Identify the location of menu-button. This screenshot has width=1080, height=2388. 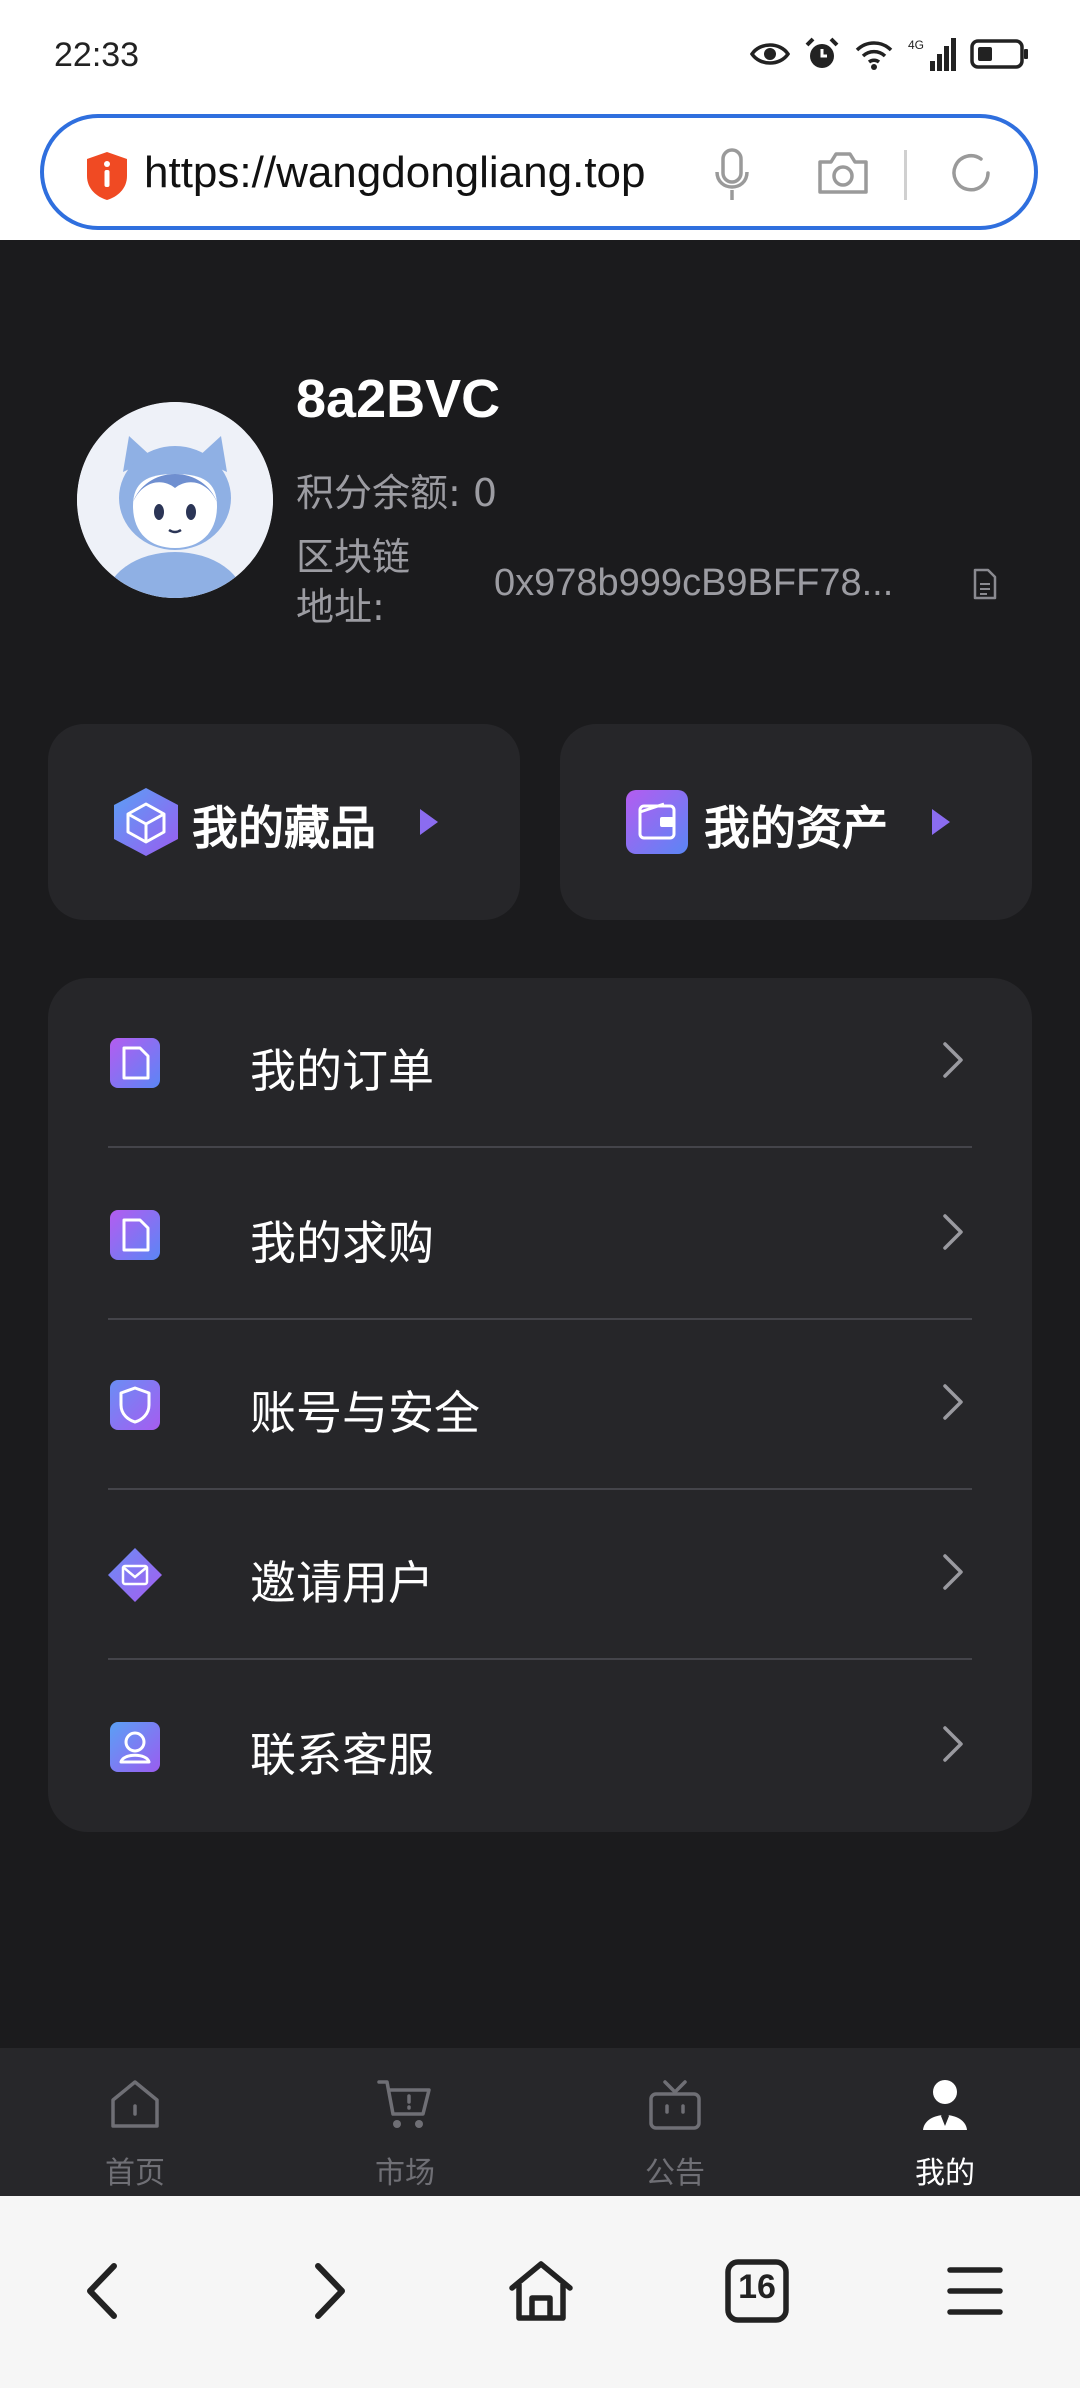
(975, 2291).